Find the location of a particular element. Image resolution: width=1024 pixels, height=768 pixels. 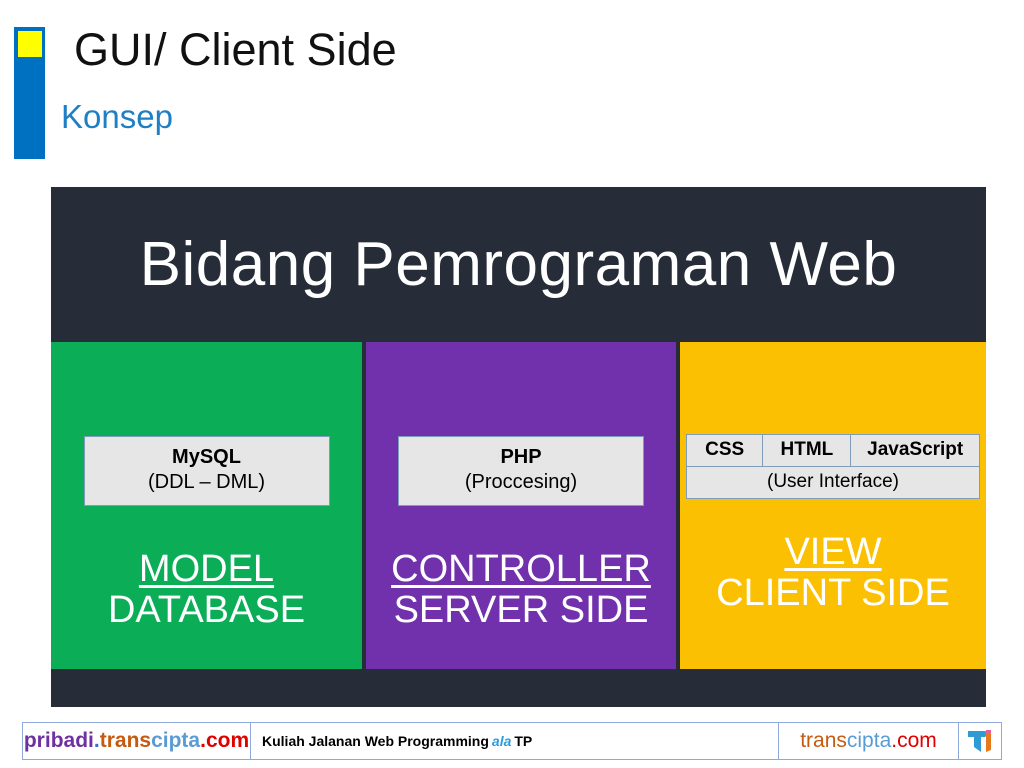

footer-brand-right: trans cipta. com is located at coordinates (869, 741).